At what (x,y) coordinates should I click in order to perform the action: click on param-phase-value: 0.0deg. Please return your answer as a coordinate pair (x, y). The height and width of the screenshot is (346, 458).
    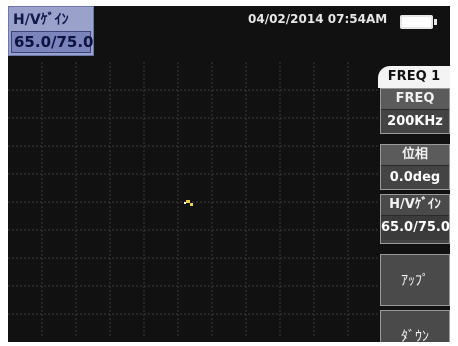
    Looking at the image, I should click on (415, 177).